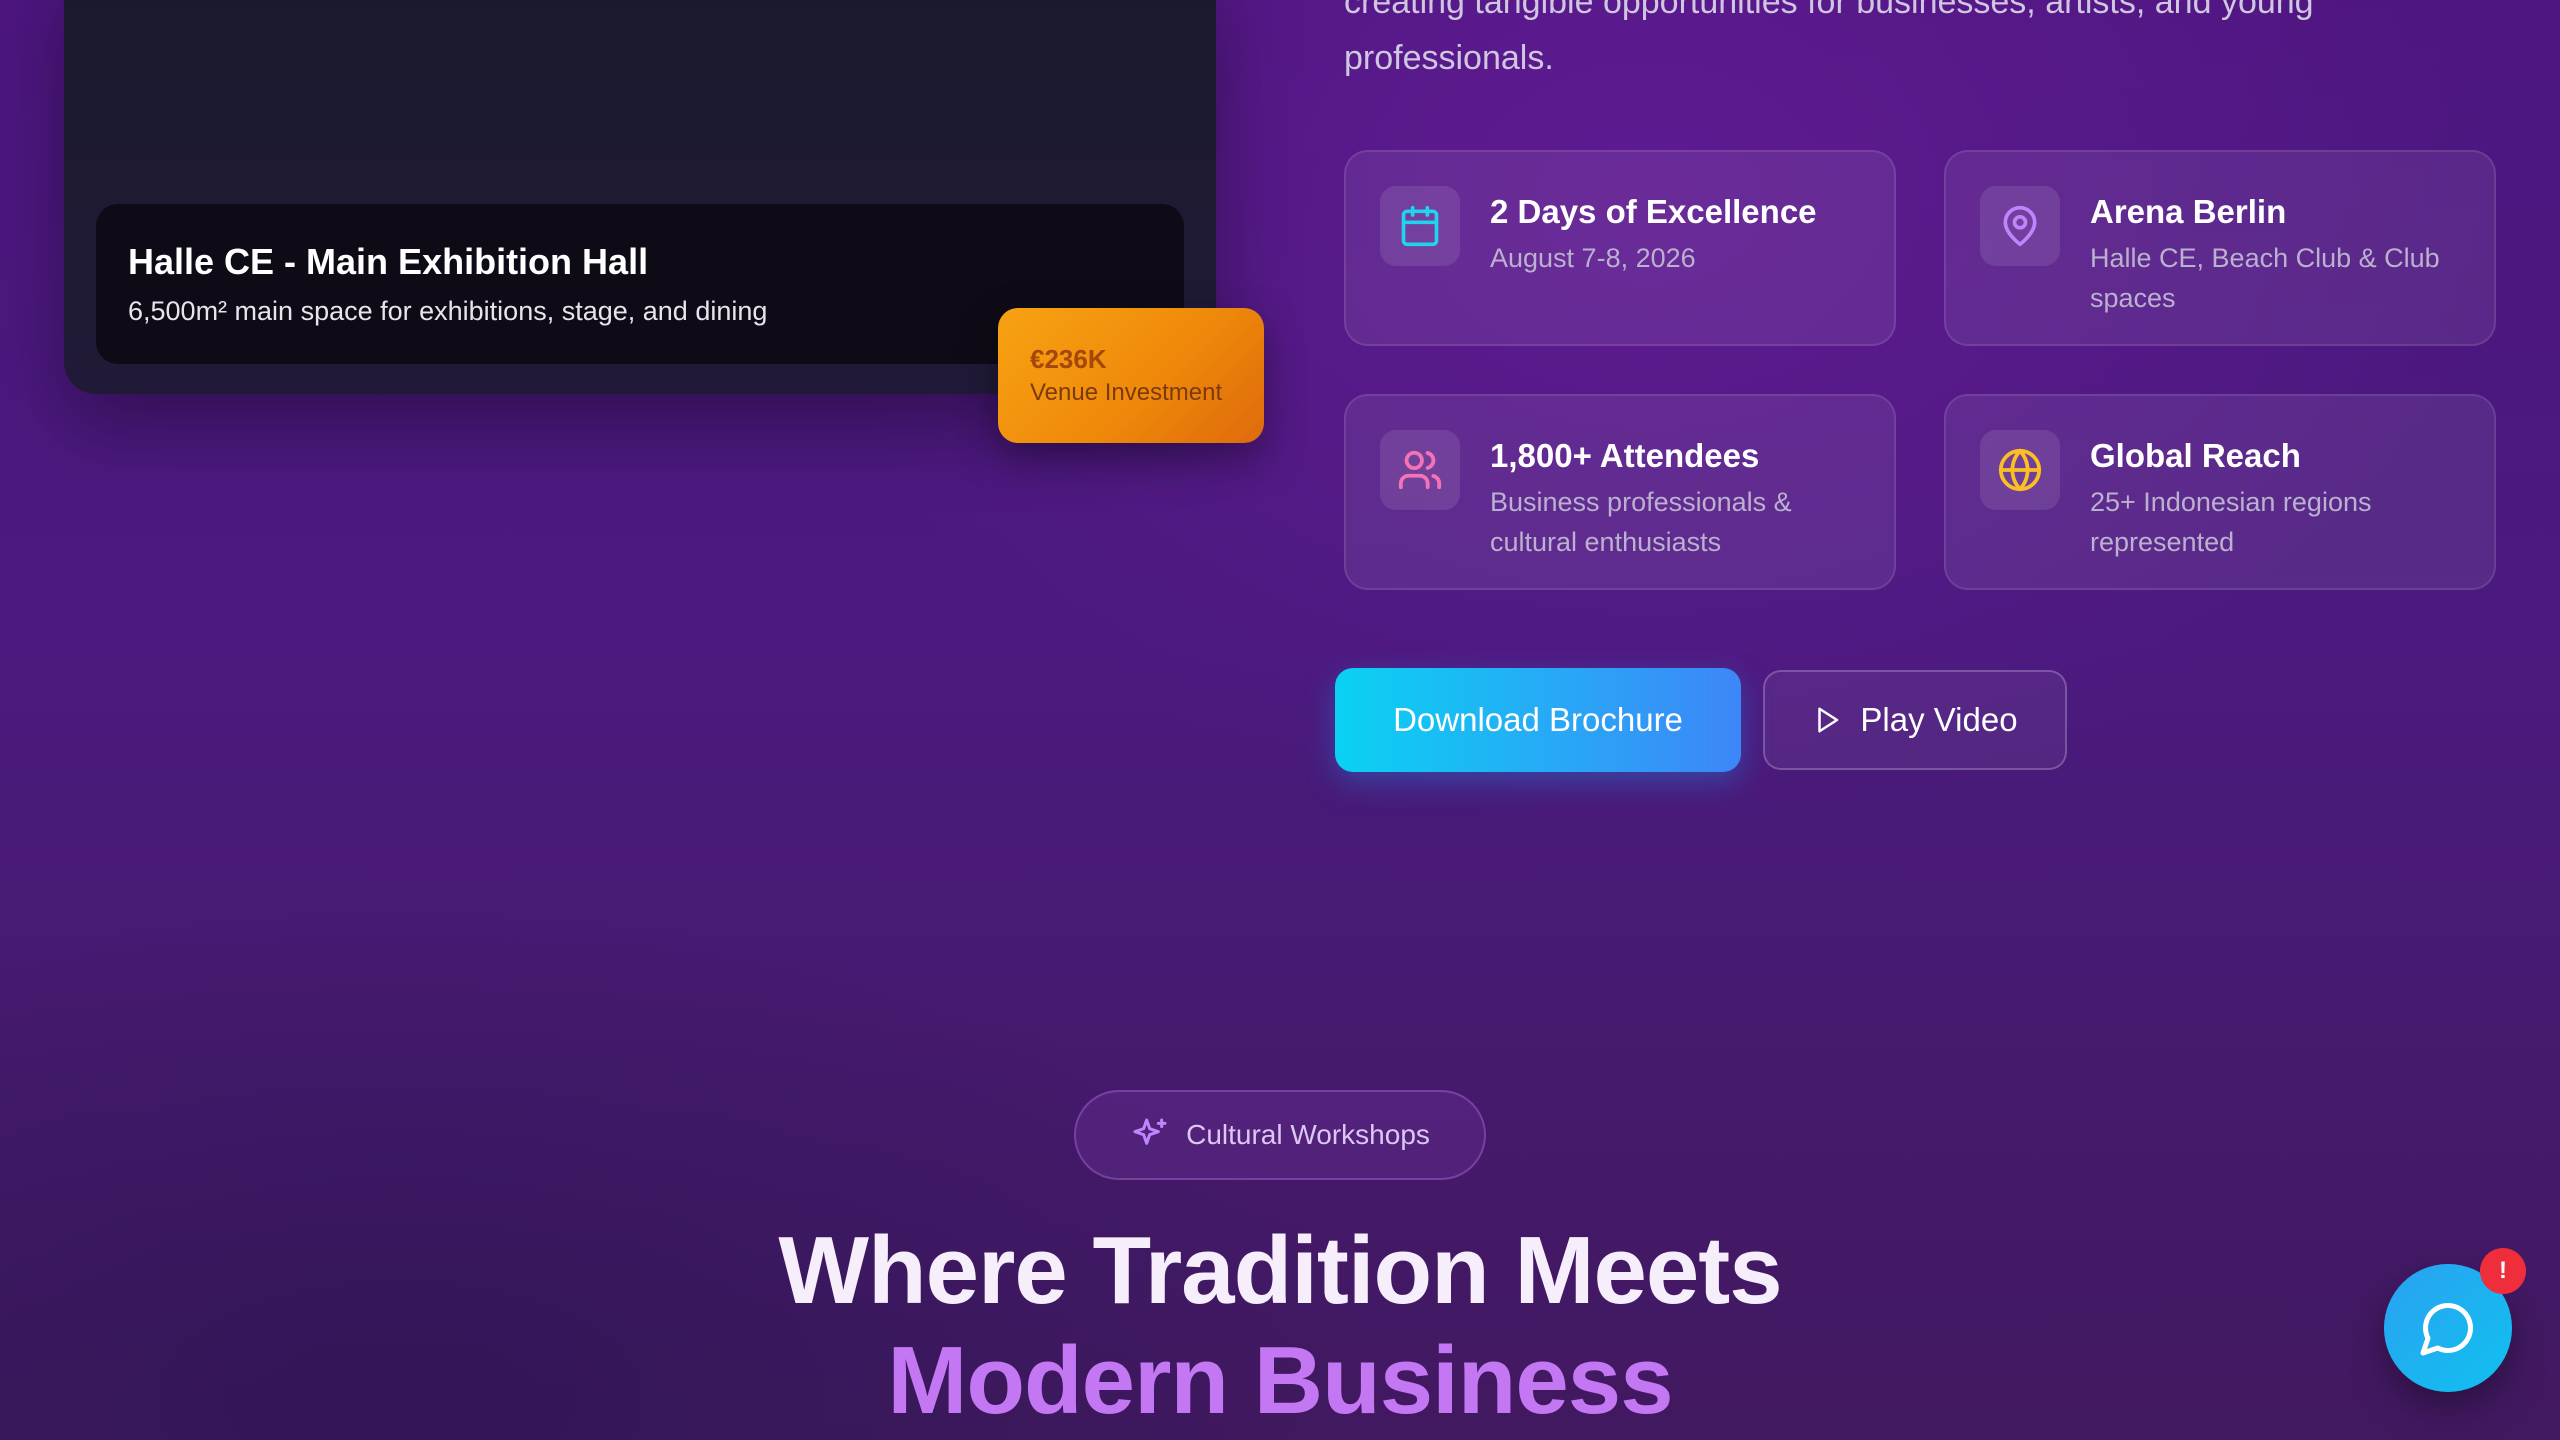  I want to click on stat-desc: 25+ Indonesian regions represented, so click(2231, 522).